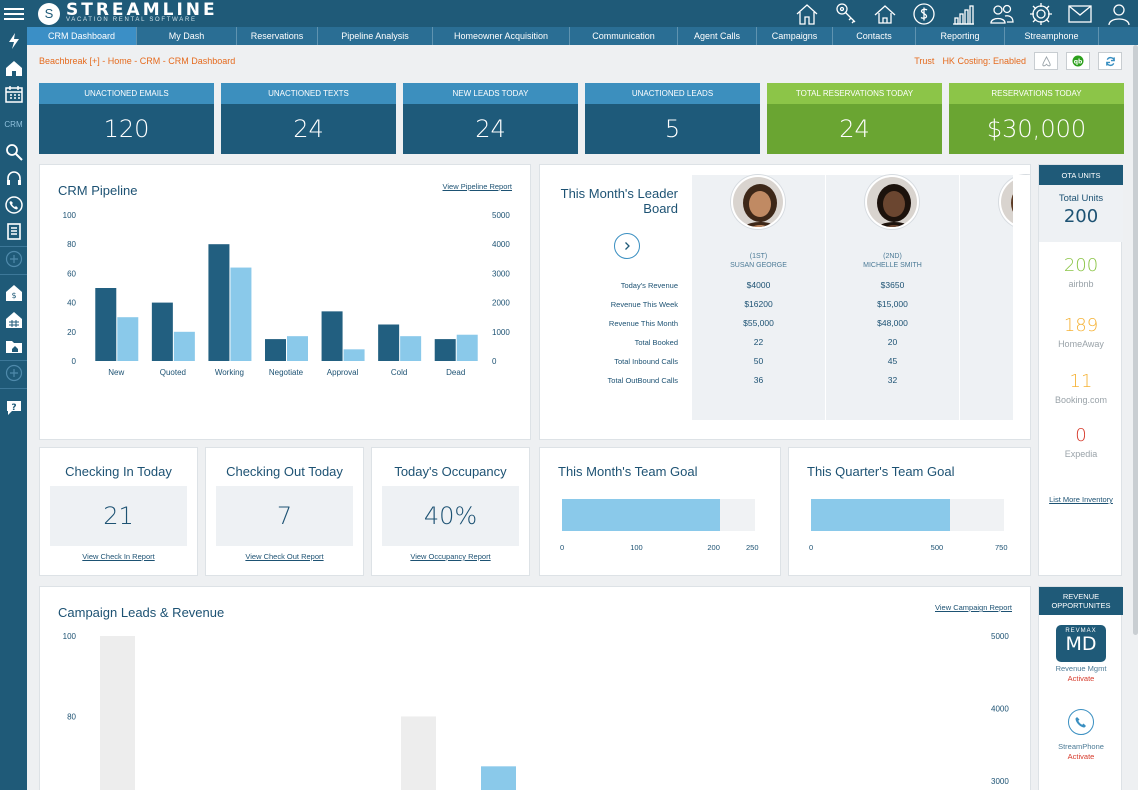 The height and width of the screenshot is (790, 1138). I want to click on goal-tick-label: 200, so click(713, 547).